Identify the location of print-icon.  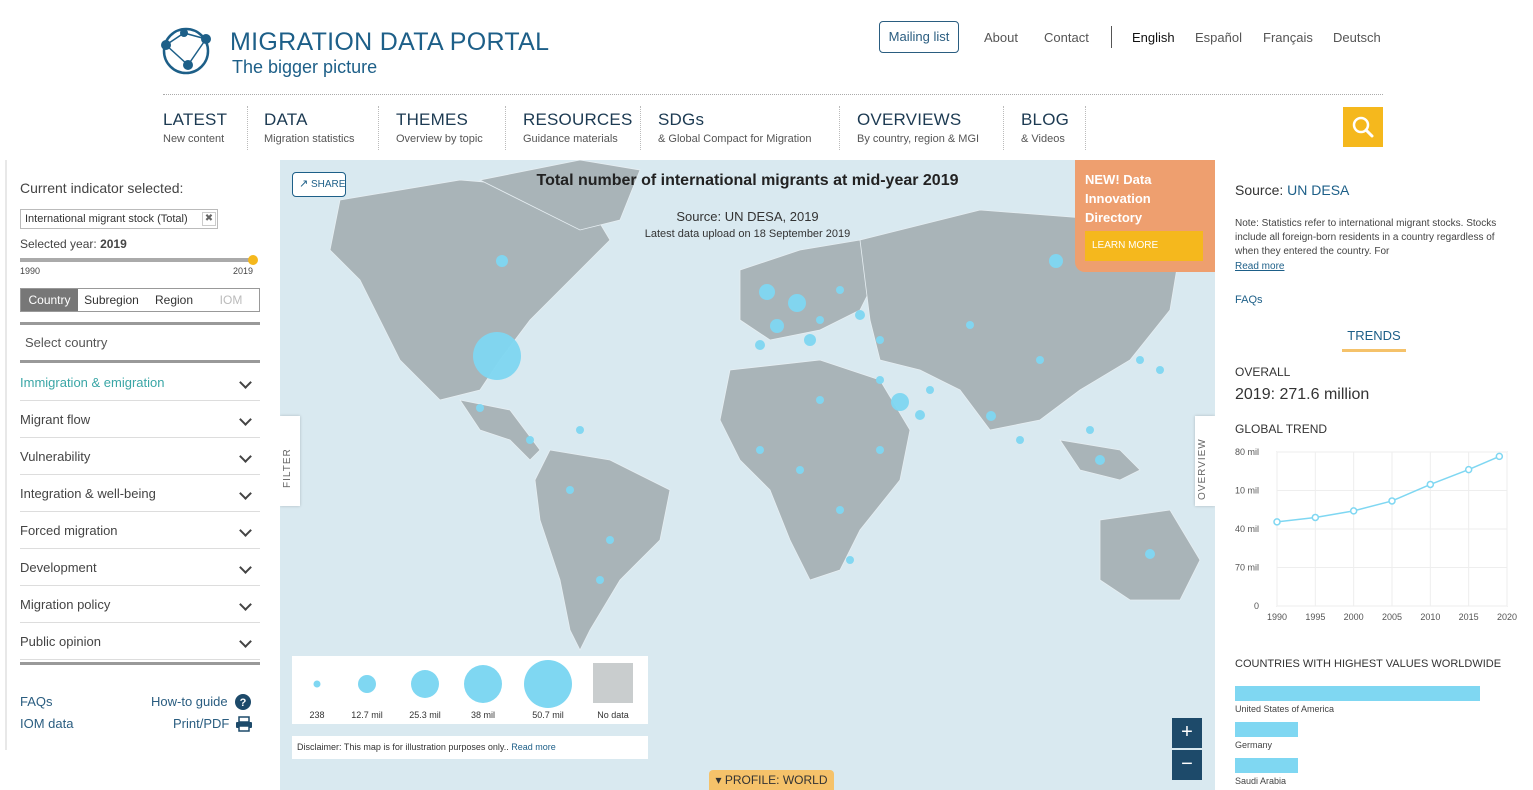
(244, 724).